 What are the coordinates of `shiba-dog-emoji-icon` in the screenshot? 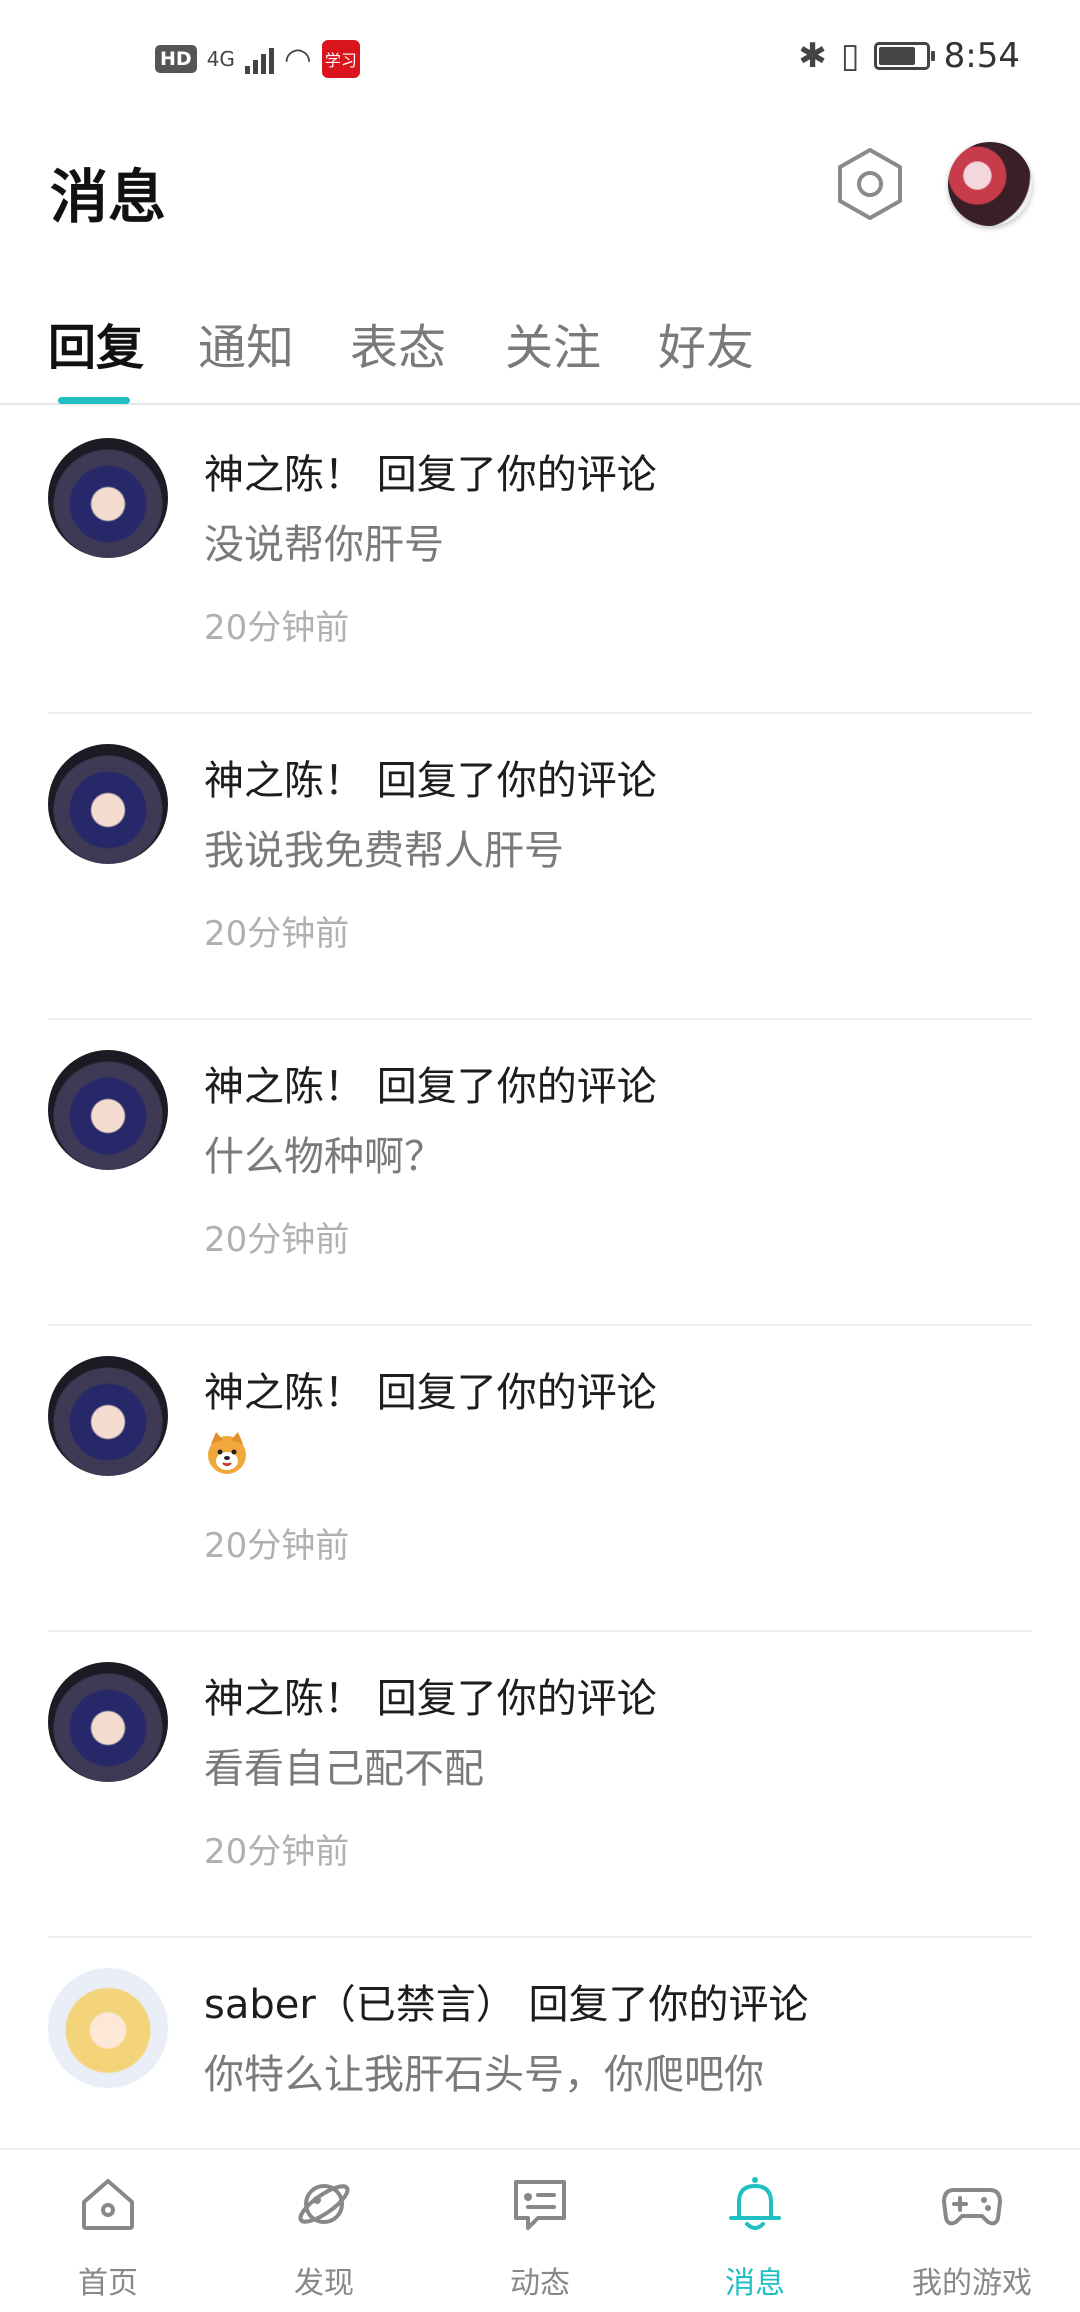 It's located at (227, 1453).